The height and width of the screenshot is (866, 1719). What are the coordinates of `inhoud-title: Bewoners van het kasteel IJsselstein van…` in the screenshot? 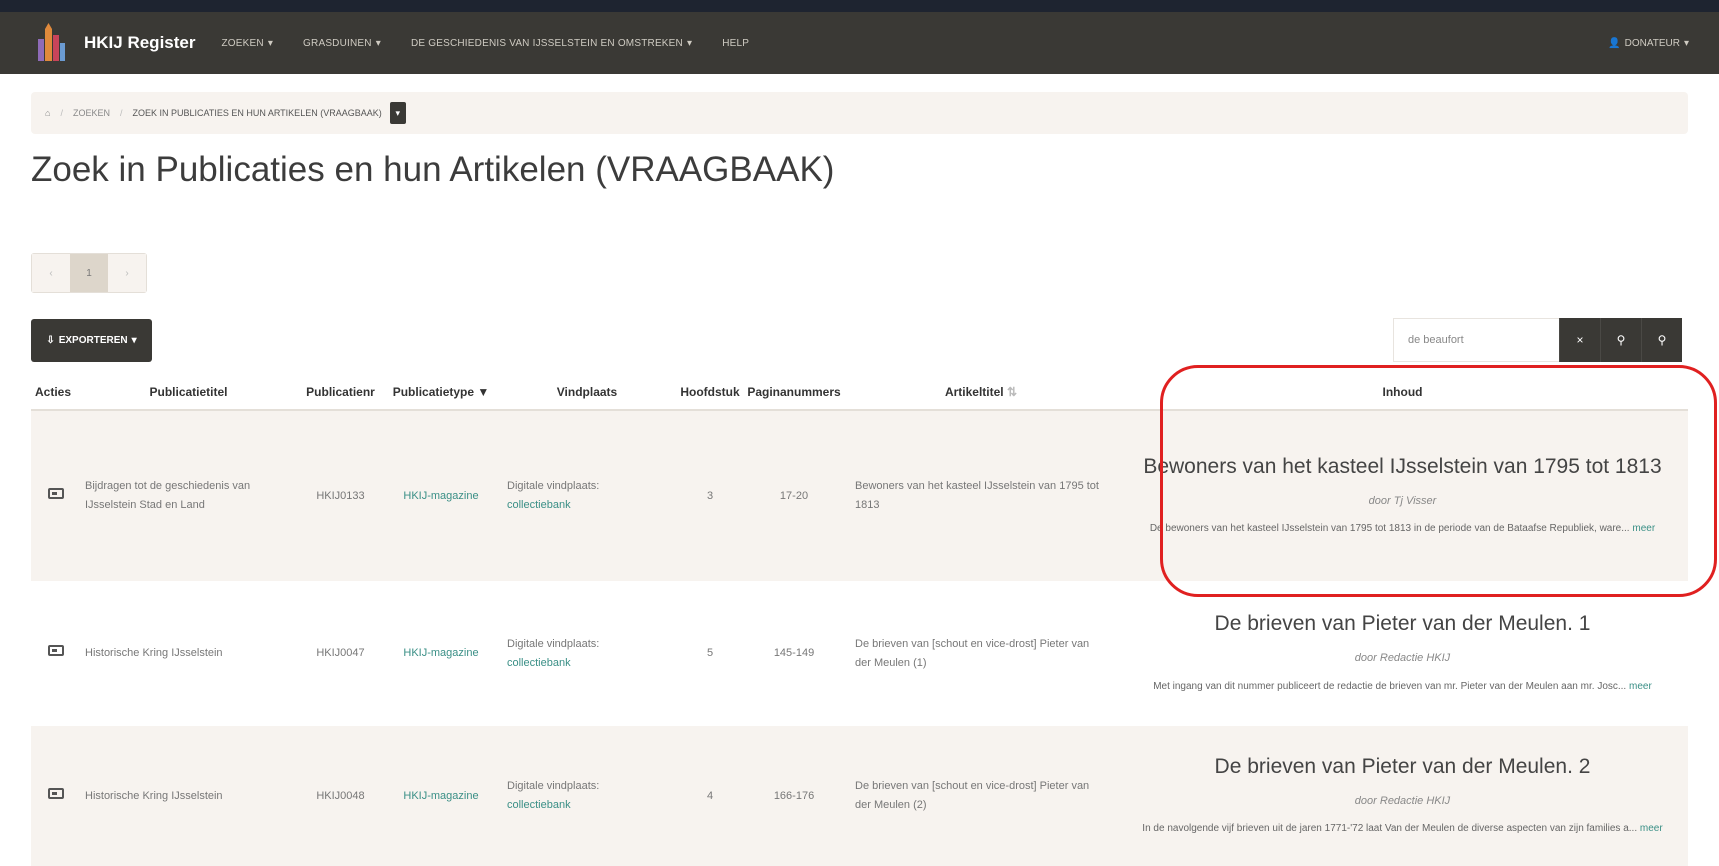 It's located at (1402, 466).